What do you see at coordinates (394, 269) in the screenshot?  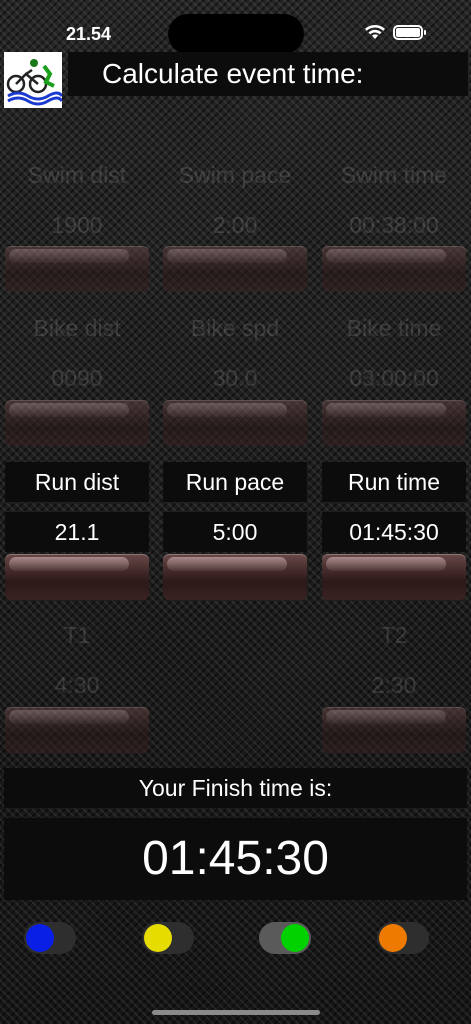 I see `swim-time-button` at bounding box center [394, 269].